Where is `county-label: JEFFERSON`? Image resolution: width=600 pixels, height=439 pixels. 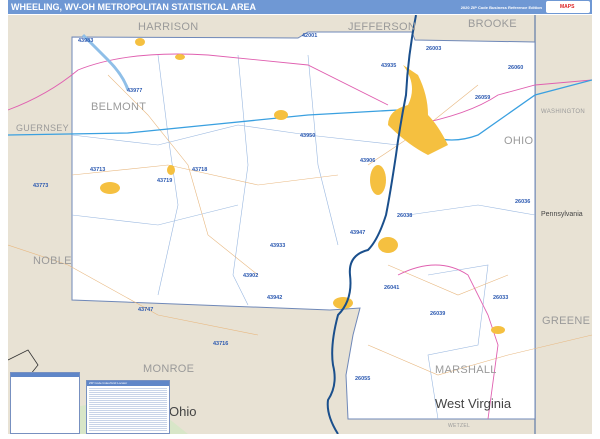
county-label: JEFFERSON is located at coordinates (382, 27).